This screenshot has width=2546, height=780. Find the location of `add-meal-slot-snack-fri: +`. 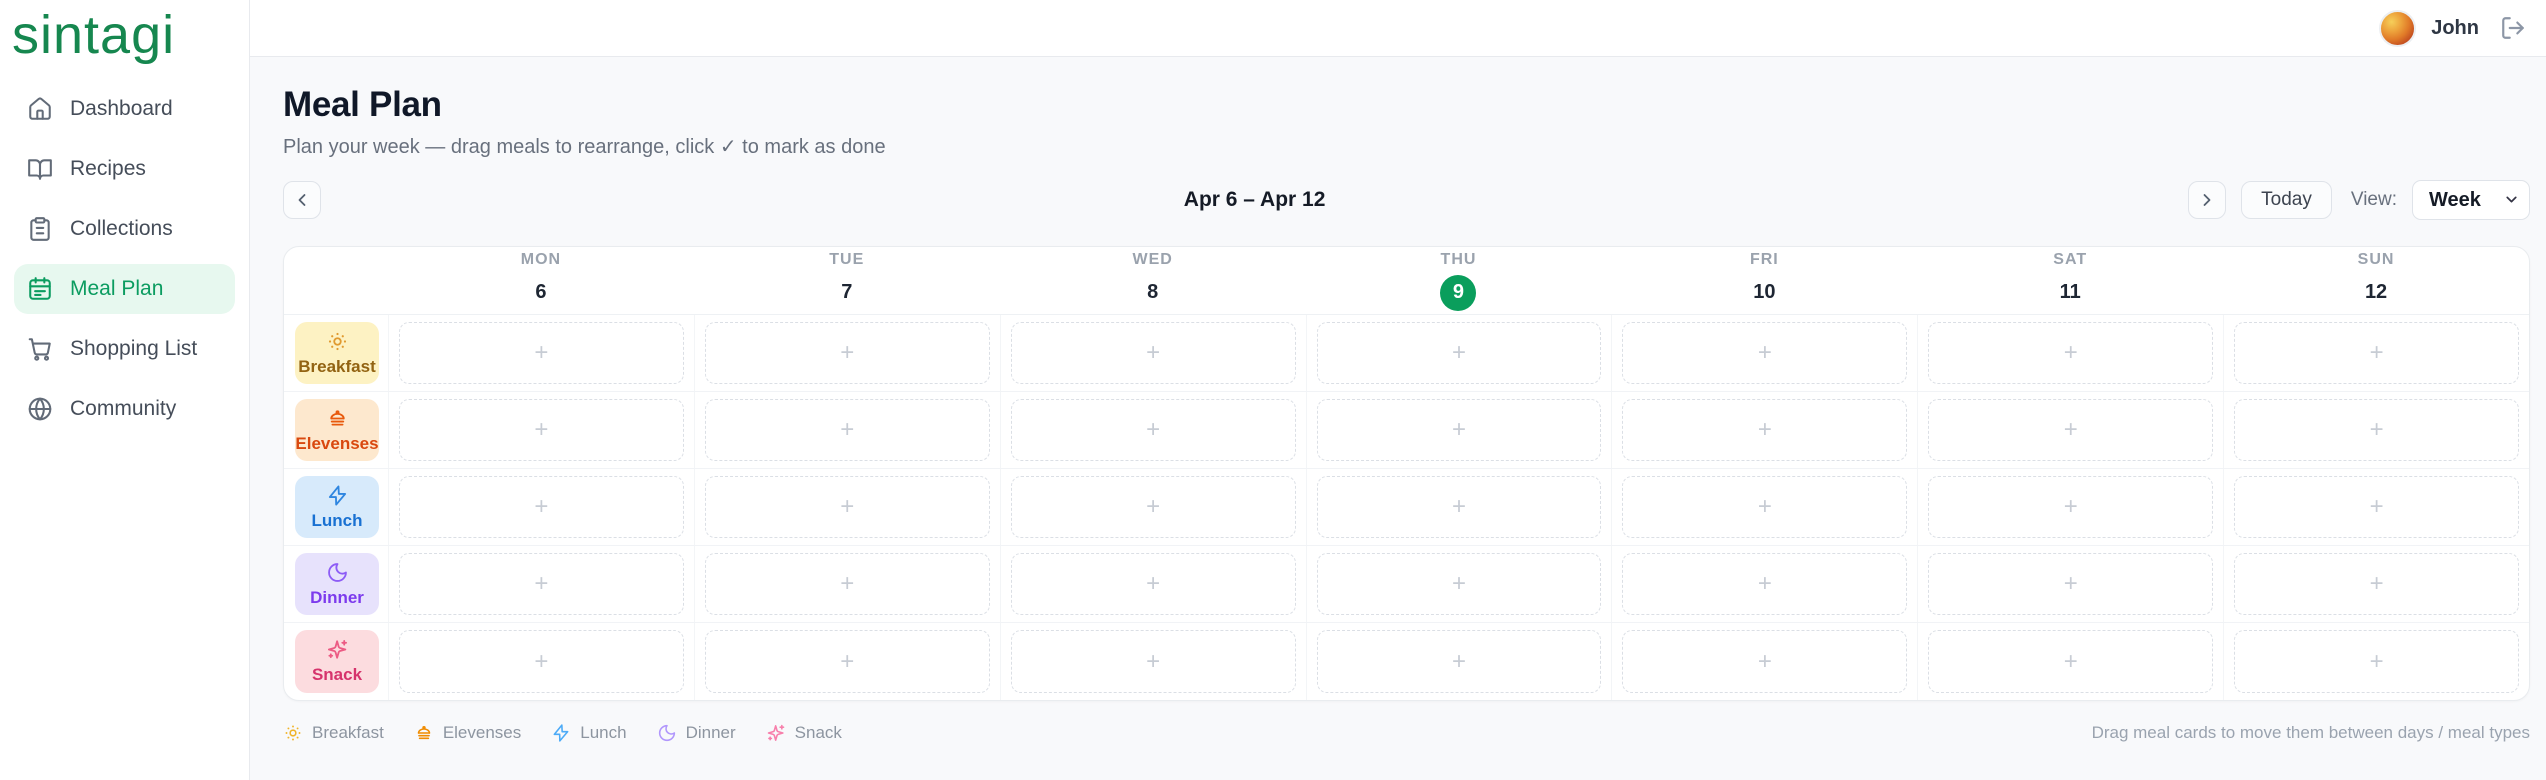

add-meal-slot-snack-fri: + is located at coordinates (1765, 661).